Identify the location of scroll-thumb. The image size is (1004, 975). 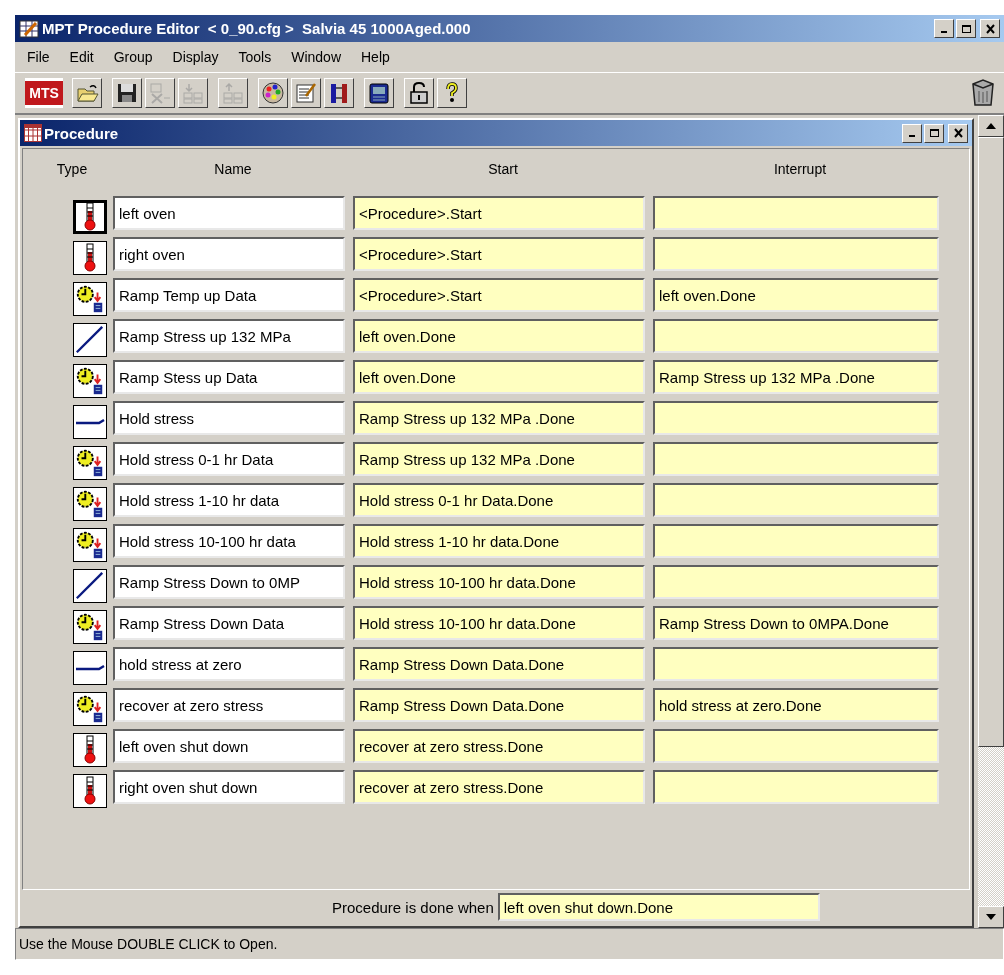
(991, 442).